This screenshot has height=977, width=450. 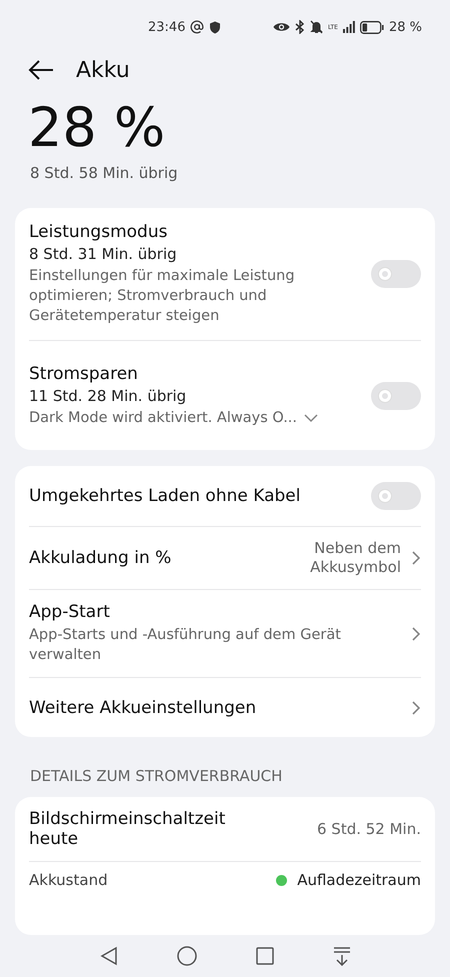 What do you see at coordinates (372, 27) in the screenshot?
I see `battery-icon` at bounding box center [372, 27].